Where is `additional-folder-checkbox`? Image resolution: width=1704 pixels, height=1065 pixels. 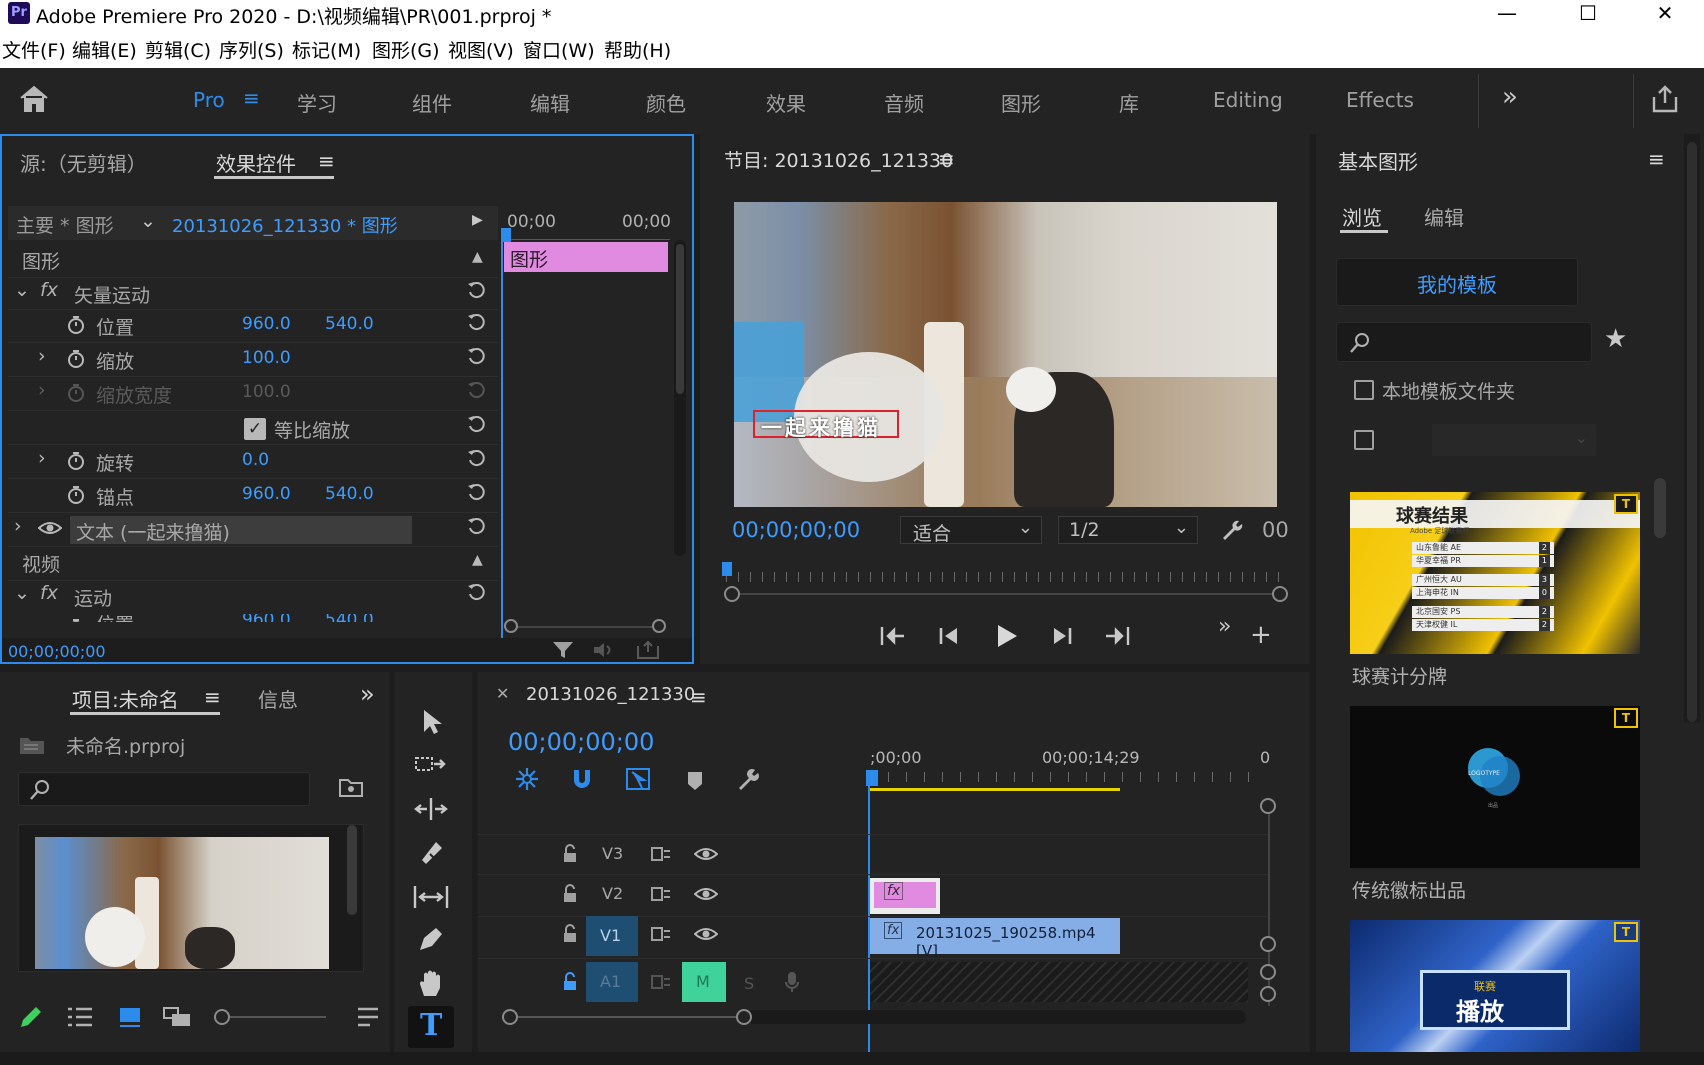
additional-folder-checkbox is located at coordinates (1364, 440).